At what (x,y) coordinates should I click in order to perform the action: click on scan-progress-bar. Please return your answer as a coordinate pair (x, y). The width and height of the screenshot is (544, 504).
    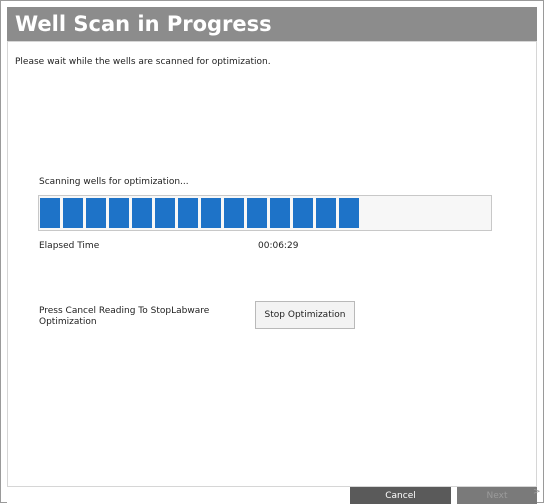
    Looking at the image, I should click on (265, 213).